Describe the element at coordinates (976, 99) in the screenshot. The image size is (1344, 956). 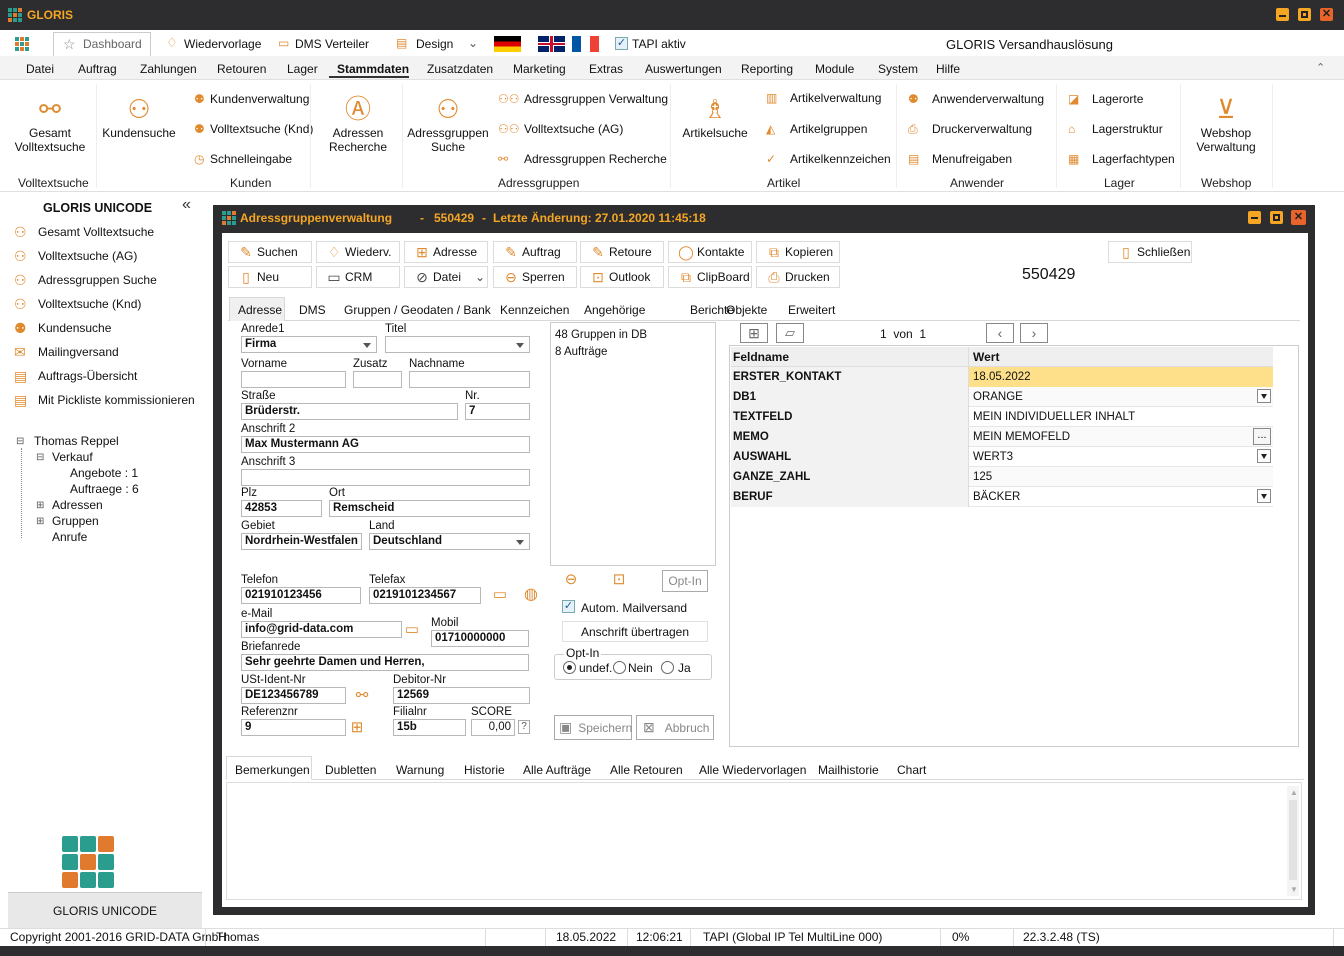
I see `anwenderverwaltung-button: ⚉ Anwenderverwaltung` at that location.